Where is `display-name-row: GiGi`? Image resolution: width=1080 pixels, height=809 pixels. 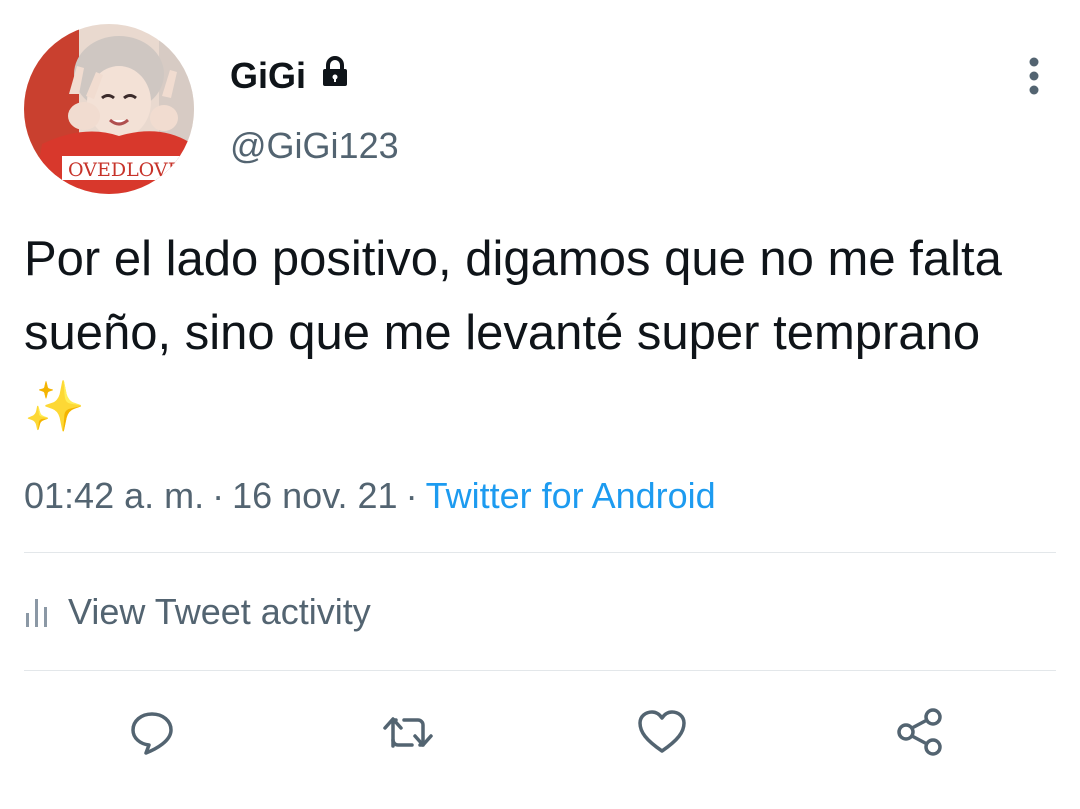
display-name-row: GiGi is located at coordinates (291, 76).